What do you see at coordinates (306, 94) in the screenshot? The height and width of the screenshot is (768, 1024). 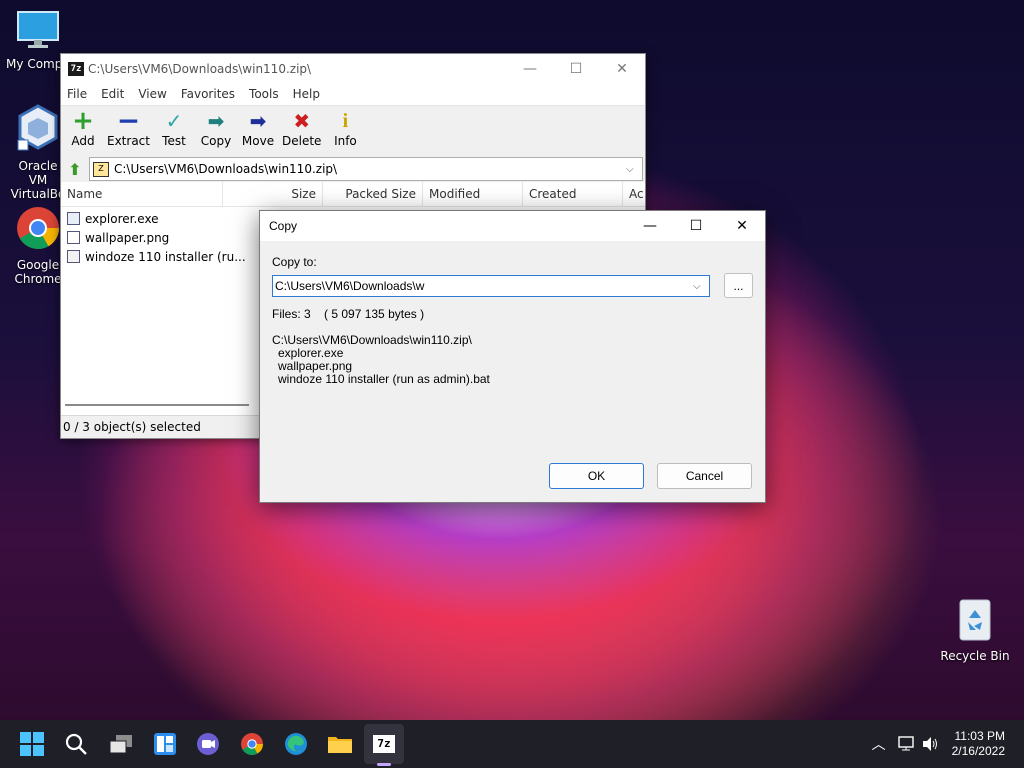 I see `menu-help: Help` at bounding box center [306, 94].